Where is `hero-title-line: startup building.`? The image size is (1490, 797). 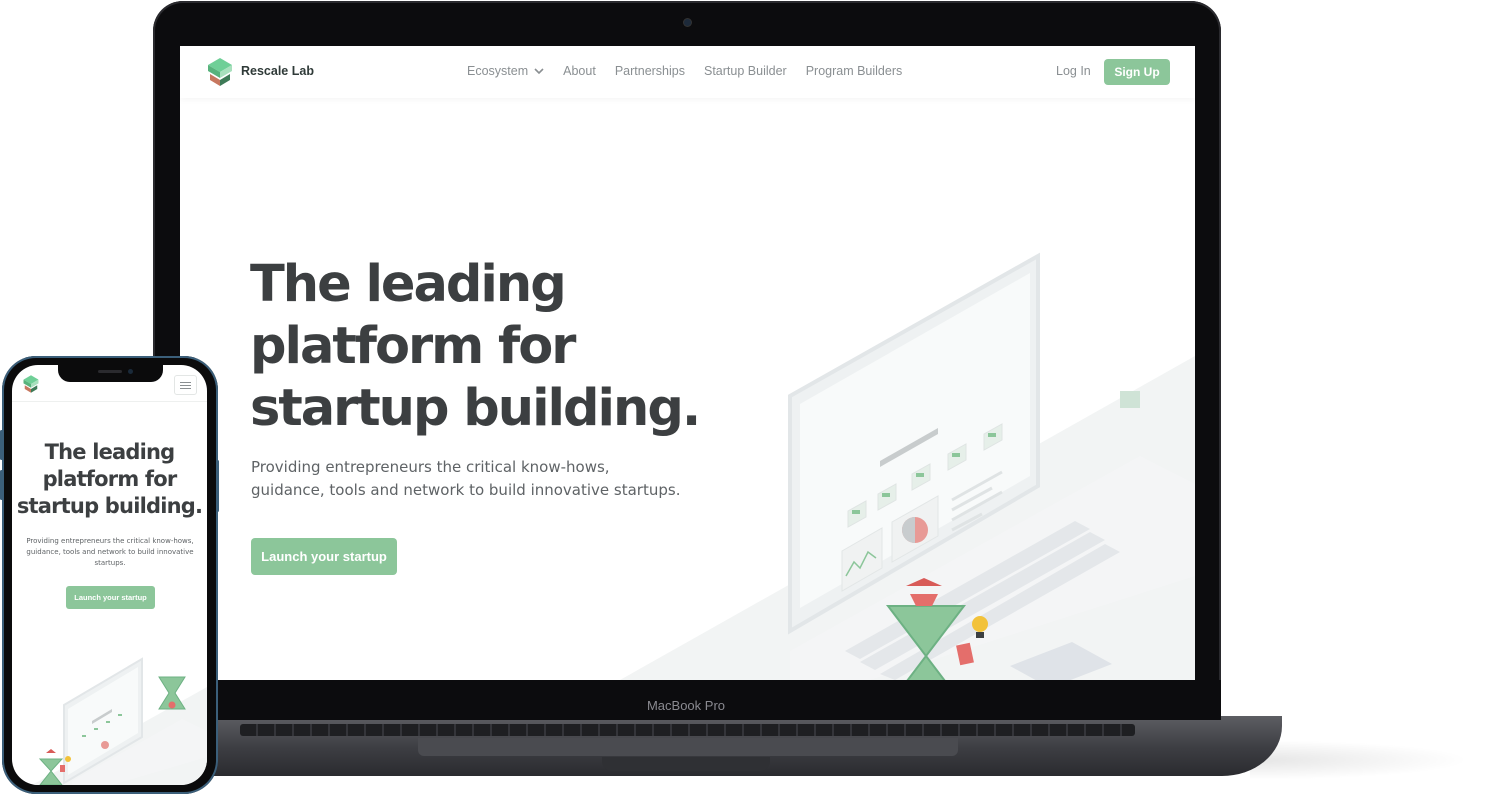 hero-title-line: startup building. is located at coordinates (109, 506).